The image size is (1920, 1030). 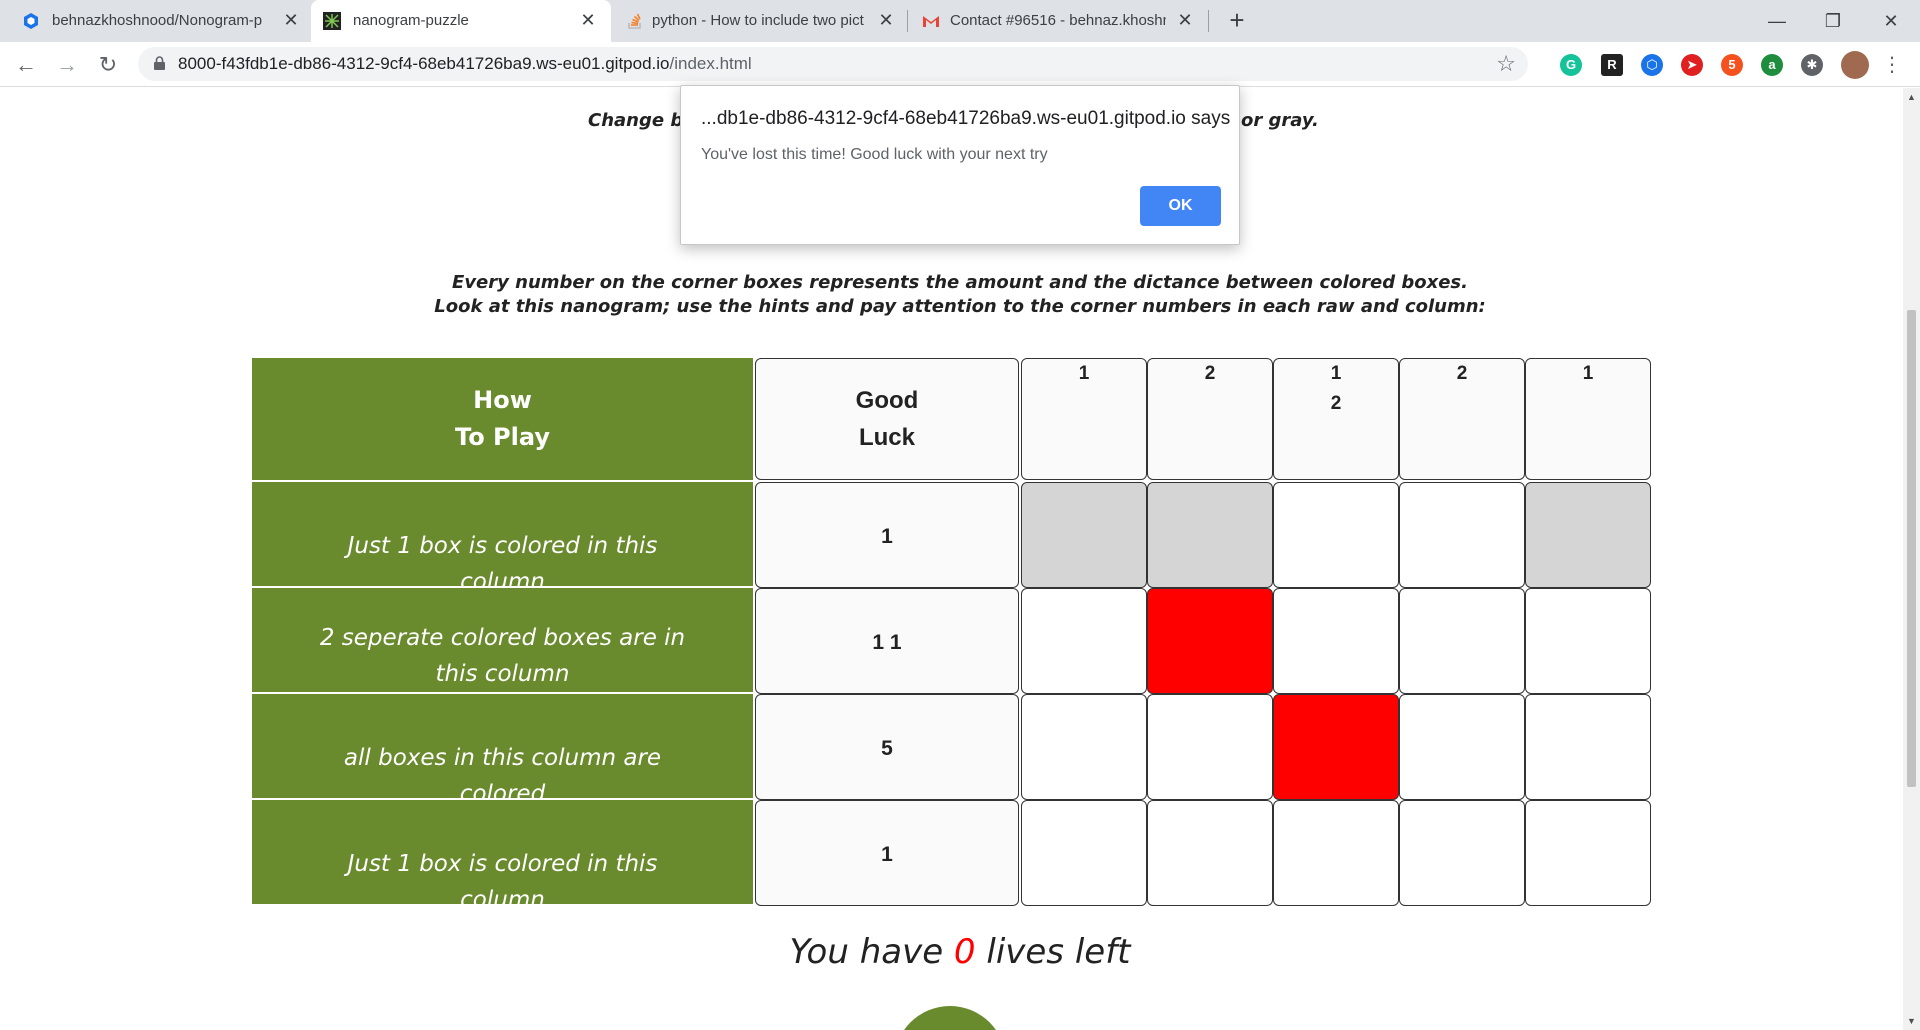 What do you see at coordinates (461, 21) in the screenshot?
I see `tab-nanogram: nanogram-puzzle ✕` at bounding box center [461, 21].